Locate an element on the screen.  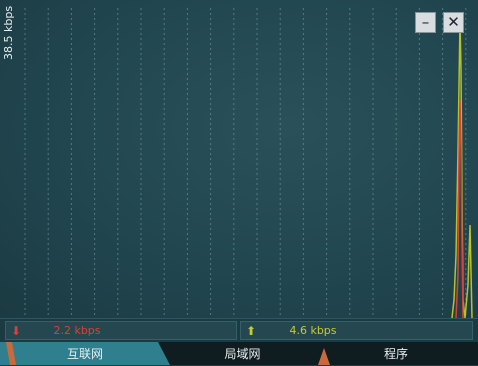
tab-bar: 互联网 局域网 程序 is located at coordinates (239, 353).